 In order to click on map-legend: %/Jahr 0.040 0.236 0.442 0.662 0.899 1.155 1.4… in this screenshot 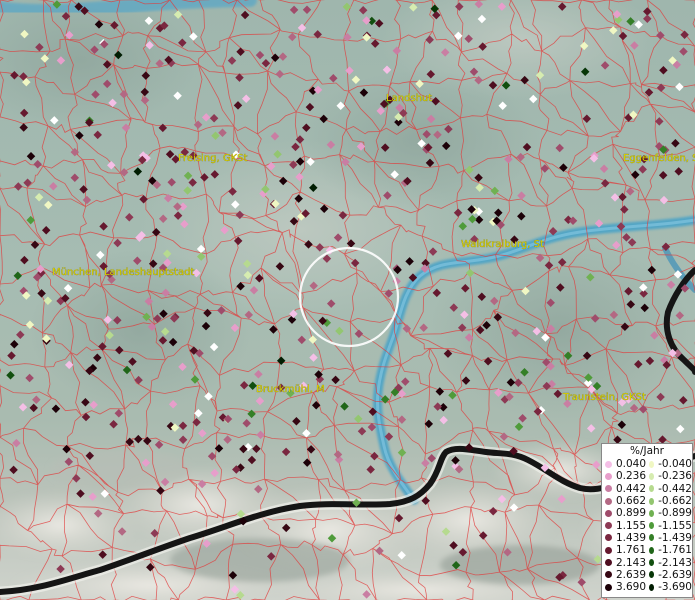, I will do `click(647, 520)`.